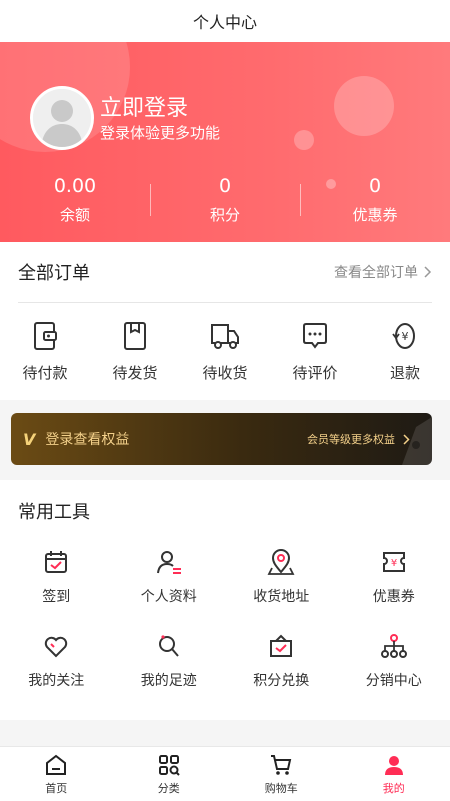 The image size is (450, 801). What do you see at coordinates (54, 511) in the screenshot?
I see `tools-title: 常用工具` at bounding box center [54, 511].